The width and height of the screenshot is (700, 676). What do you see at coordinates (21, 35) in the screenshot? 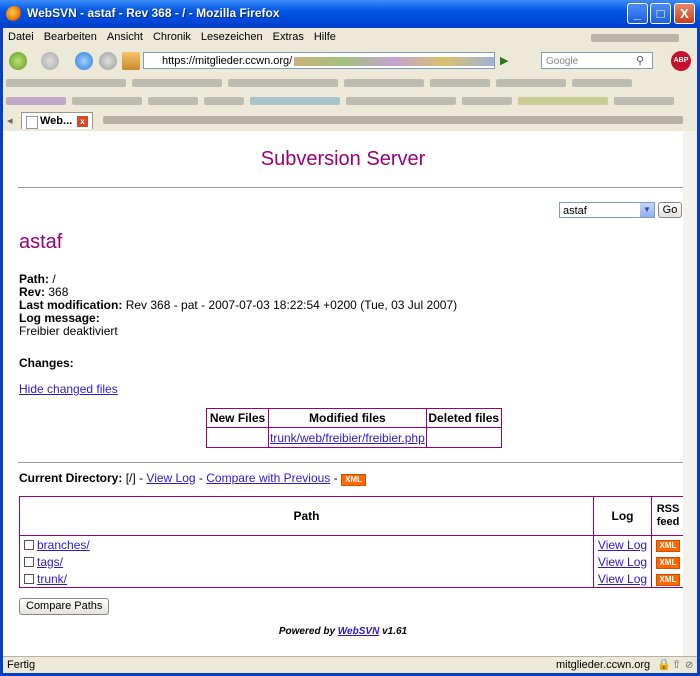
I see `menu-datei: Datei` at bounding box center [21, 35].